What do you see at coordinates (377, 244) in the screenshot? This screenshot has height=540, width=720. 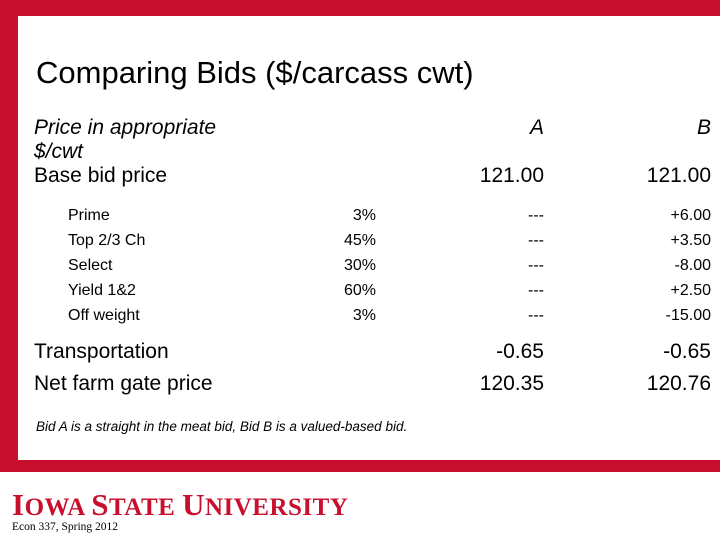 I see `table-row: Top 2/3 Ch 45% --- +3.50` at bounding box center [377, 244].